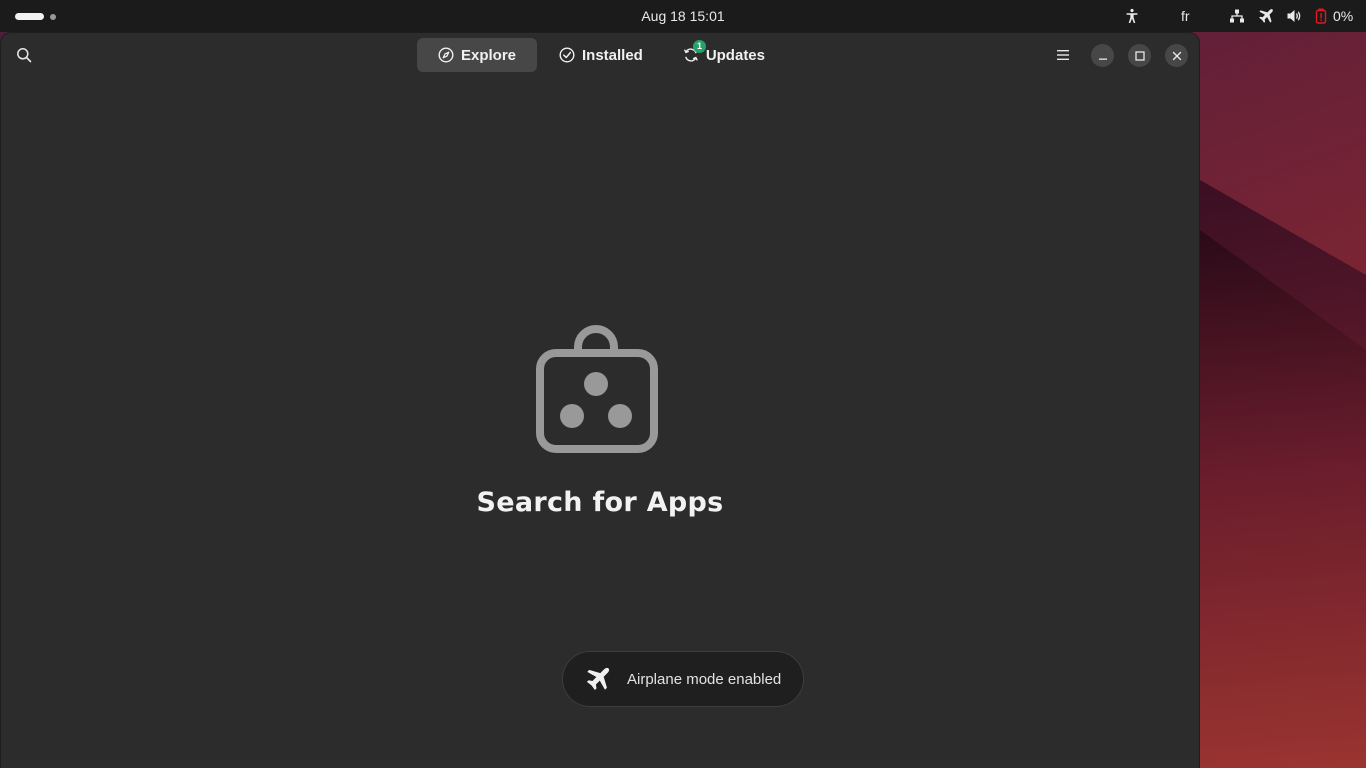 This screenshot has width=1366, height=768. Describe the element at coordinates (567, 55) in the screenshot. I see `check-circle-icon` at that location.